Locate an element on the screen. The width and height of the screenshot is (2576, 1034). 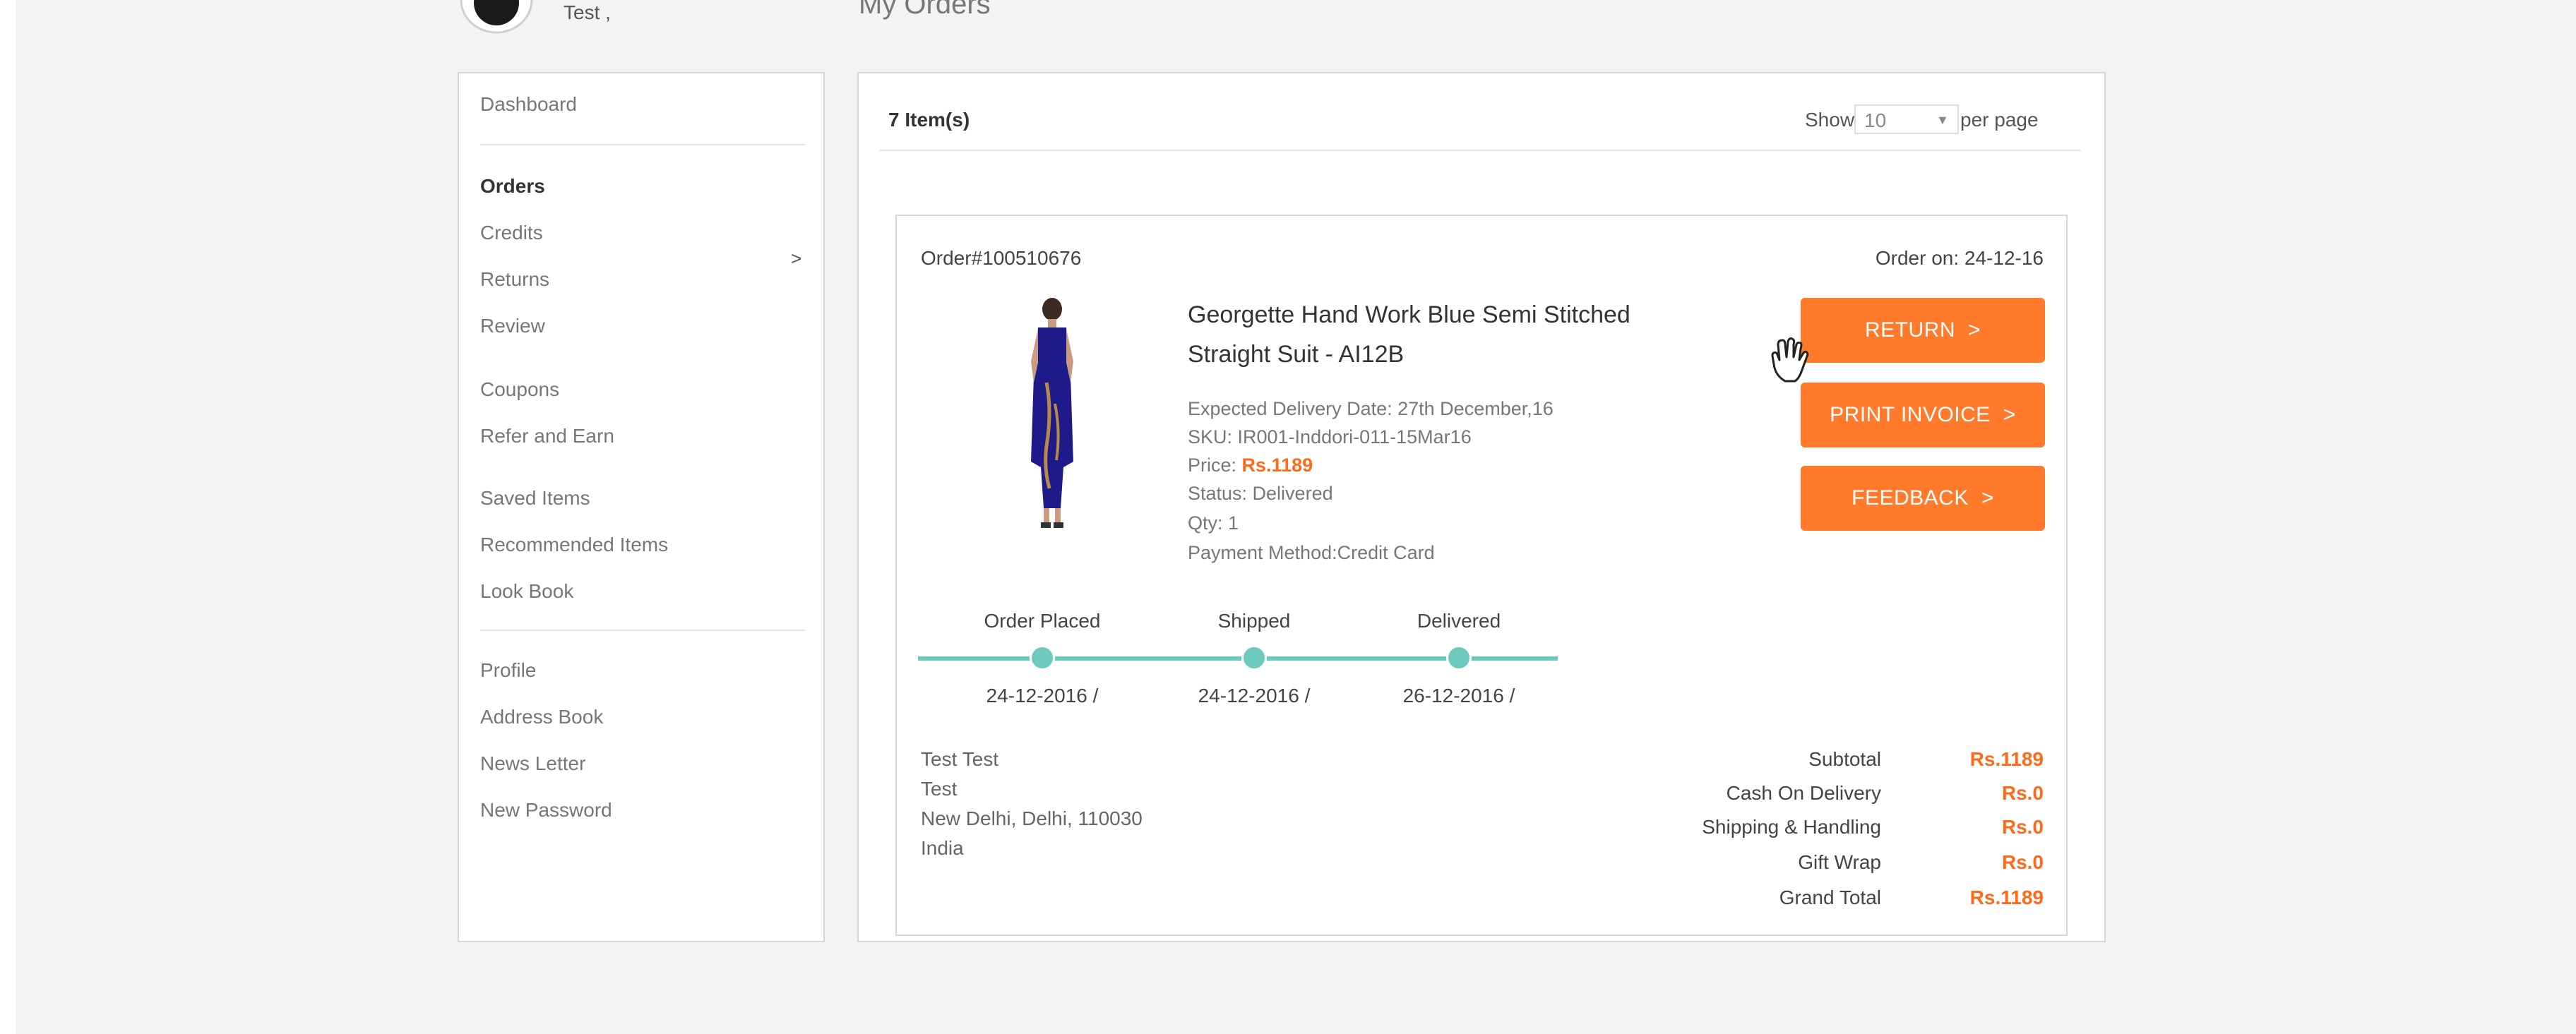
per-page-select: 10 ▼ is located at coordinates (1906, 119).